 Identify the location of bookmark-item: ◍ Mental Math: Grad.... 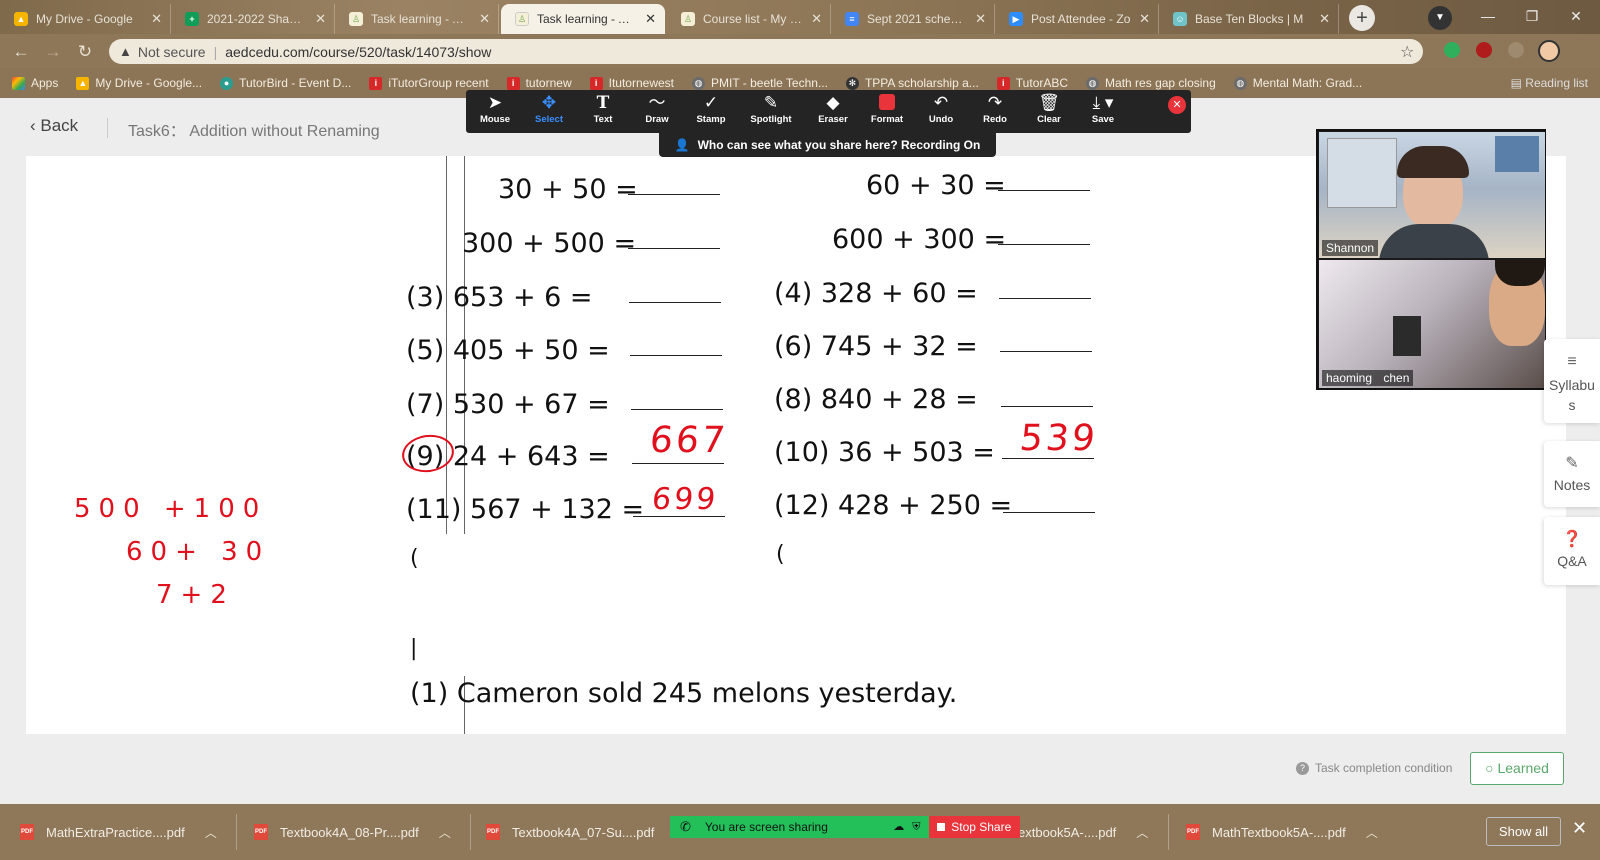
(1297, 83).